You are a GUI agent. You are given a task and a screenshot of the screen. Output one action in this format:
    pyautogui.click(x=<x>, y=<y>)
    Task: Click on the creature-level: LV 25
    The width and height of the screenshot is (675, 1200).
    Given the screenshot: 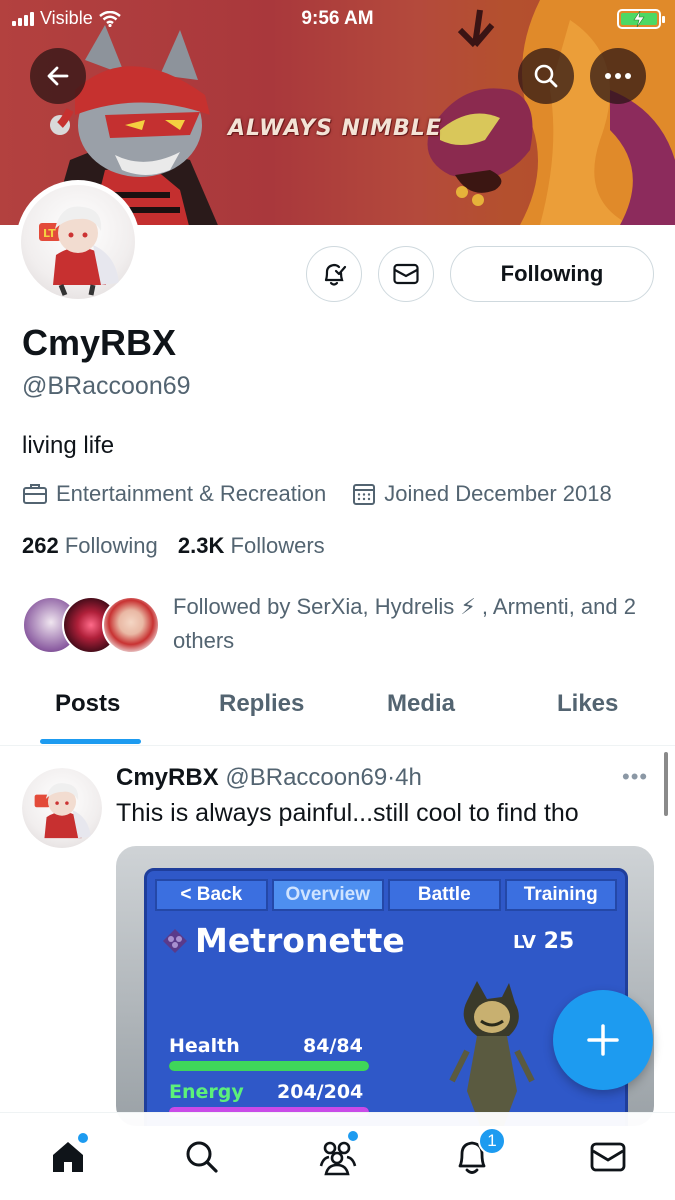 What is the action you would take?
    pyautogui.click(x=543, y=941)
    